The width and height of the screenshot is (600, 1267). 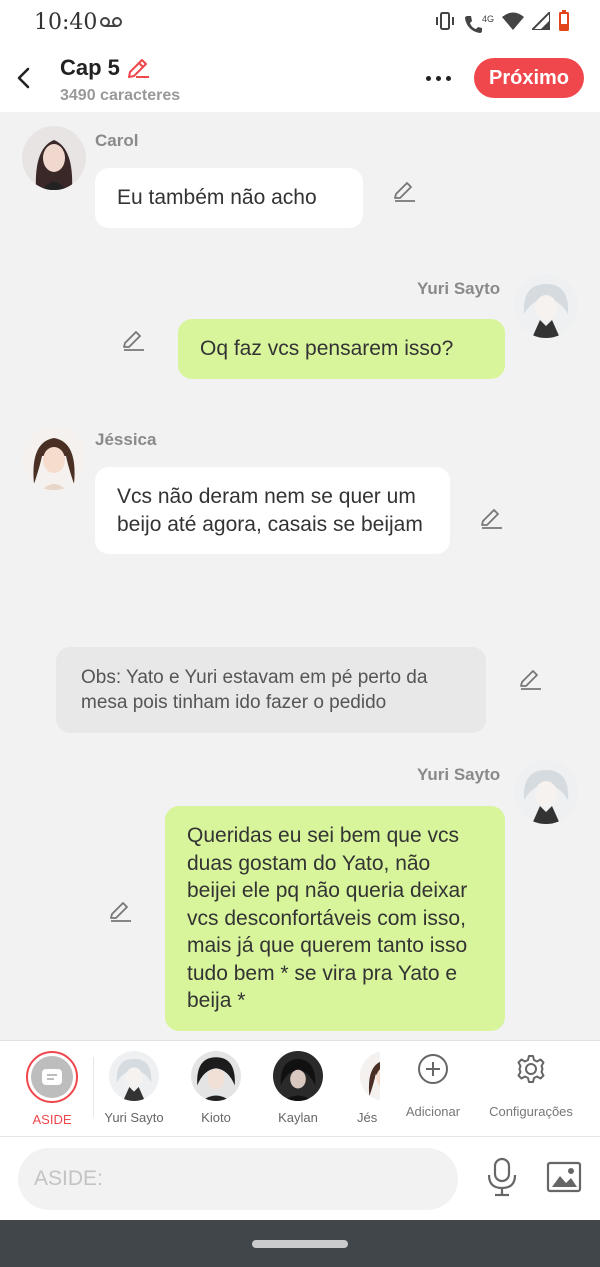 I want to click on battery-low-icon, so click(x=564, y=23).